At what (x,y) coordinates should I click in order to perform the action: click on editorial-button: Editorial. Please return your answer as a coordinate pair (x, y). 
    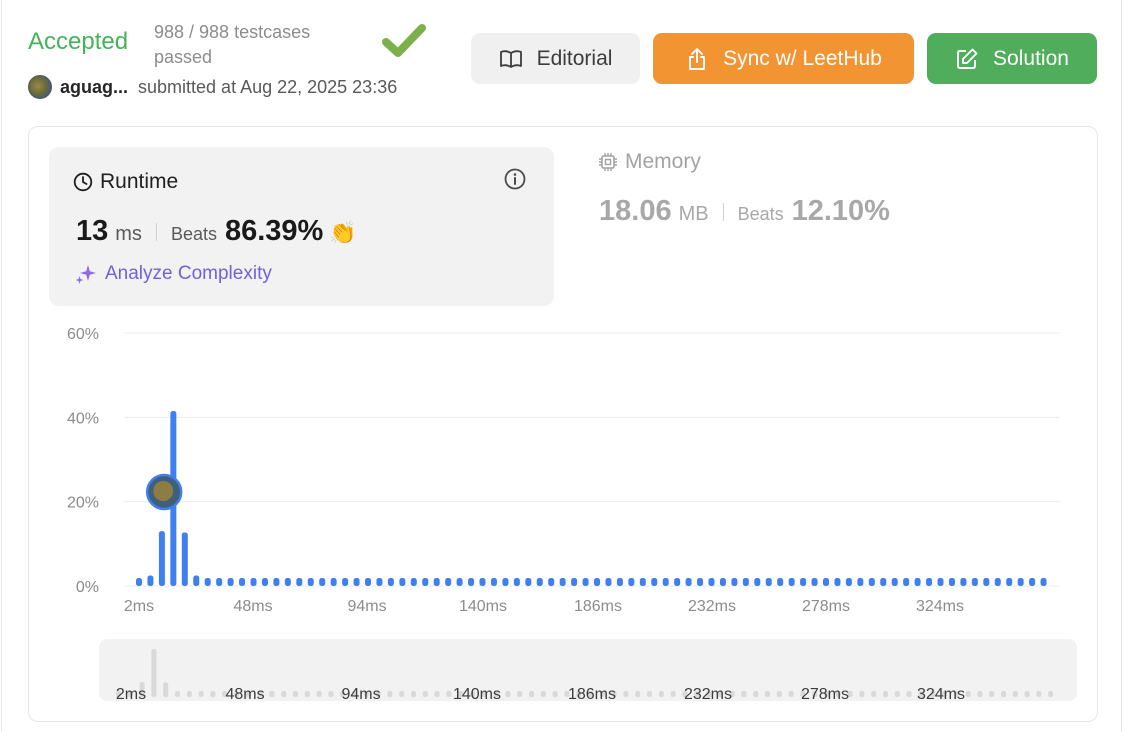
    Looking at the image, I should click on (555, 58).